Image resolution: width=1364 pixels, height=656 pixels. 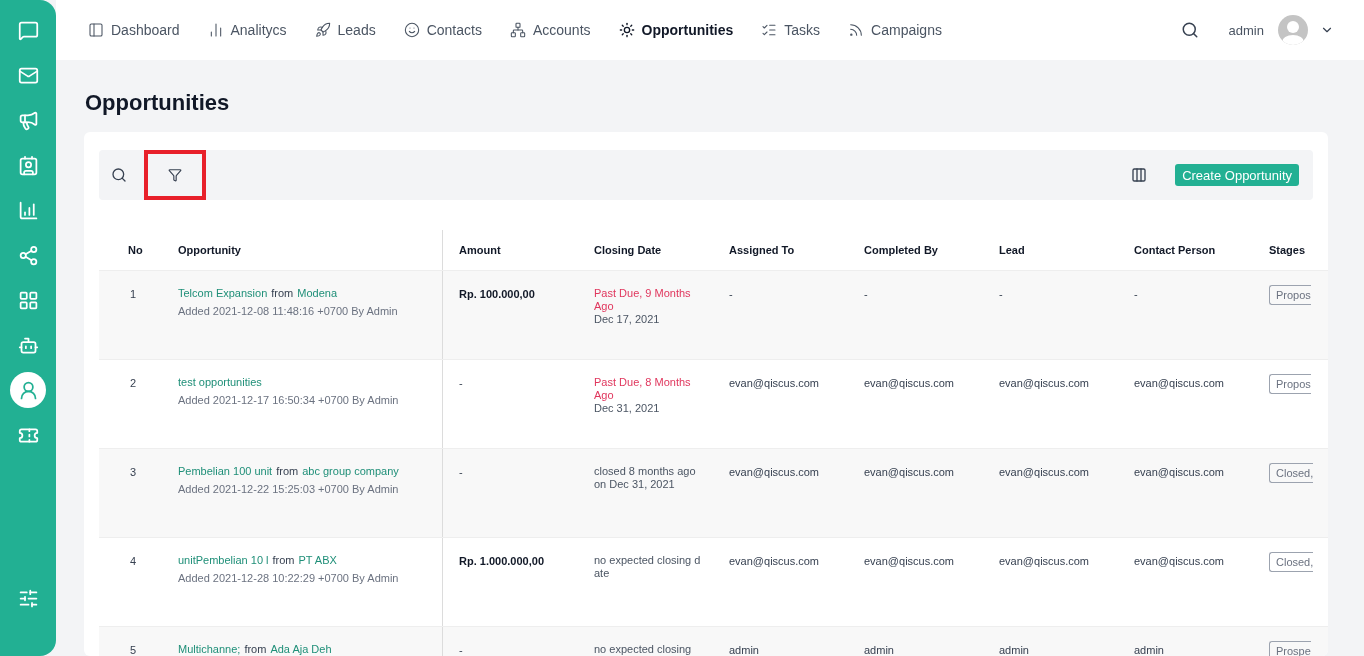 What do you see at coordinates (1012, 250) in the screenshot?
I see `column-header: Lead` at bounding box center [1012, 250].